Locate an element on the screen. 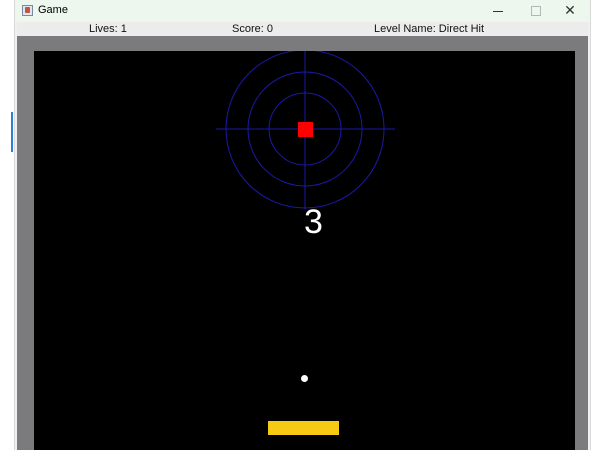 This screenshot has width=600, height=450. target-block is located at coordinates (305, 129).